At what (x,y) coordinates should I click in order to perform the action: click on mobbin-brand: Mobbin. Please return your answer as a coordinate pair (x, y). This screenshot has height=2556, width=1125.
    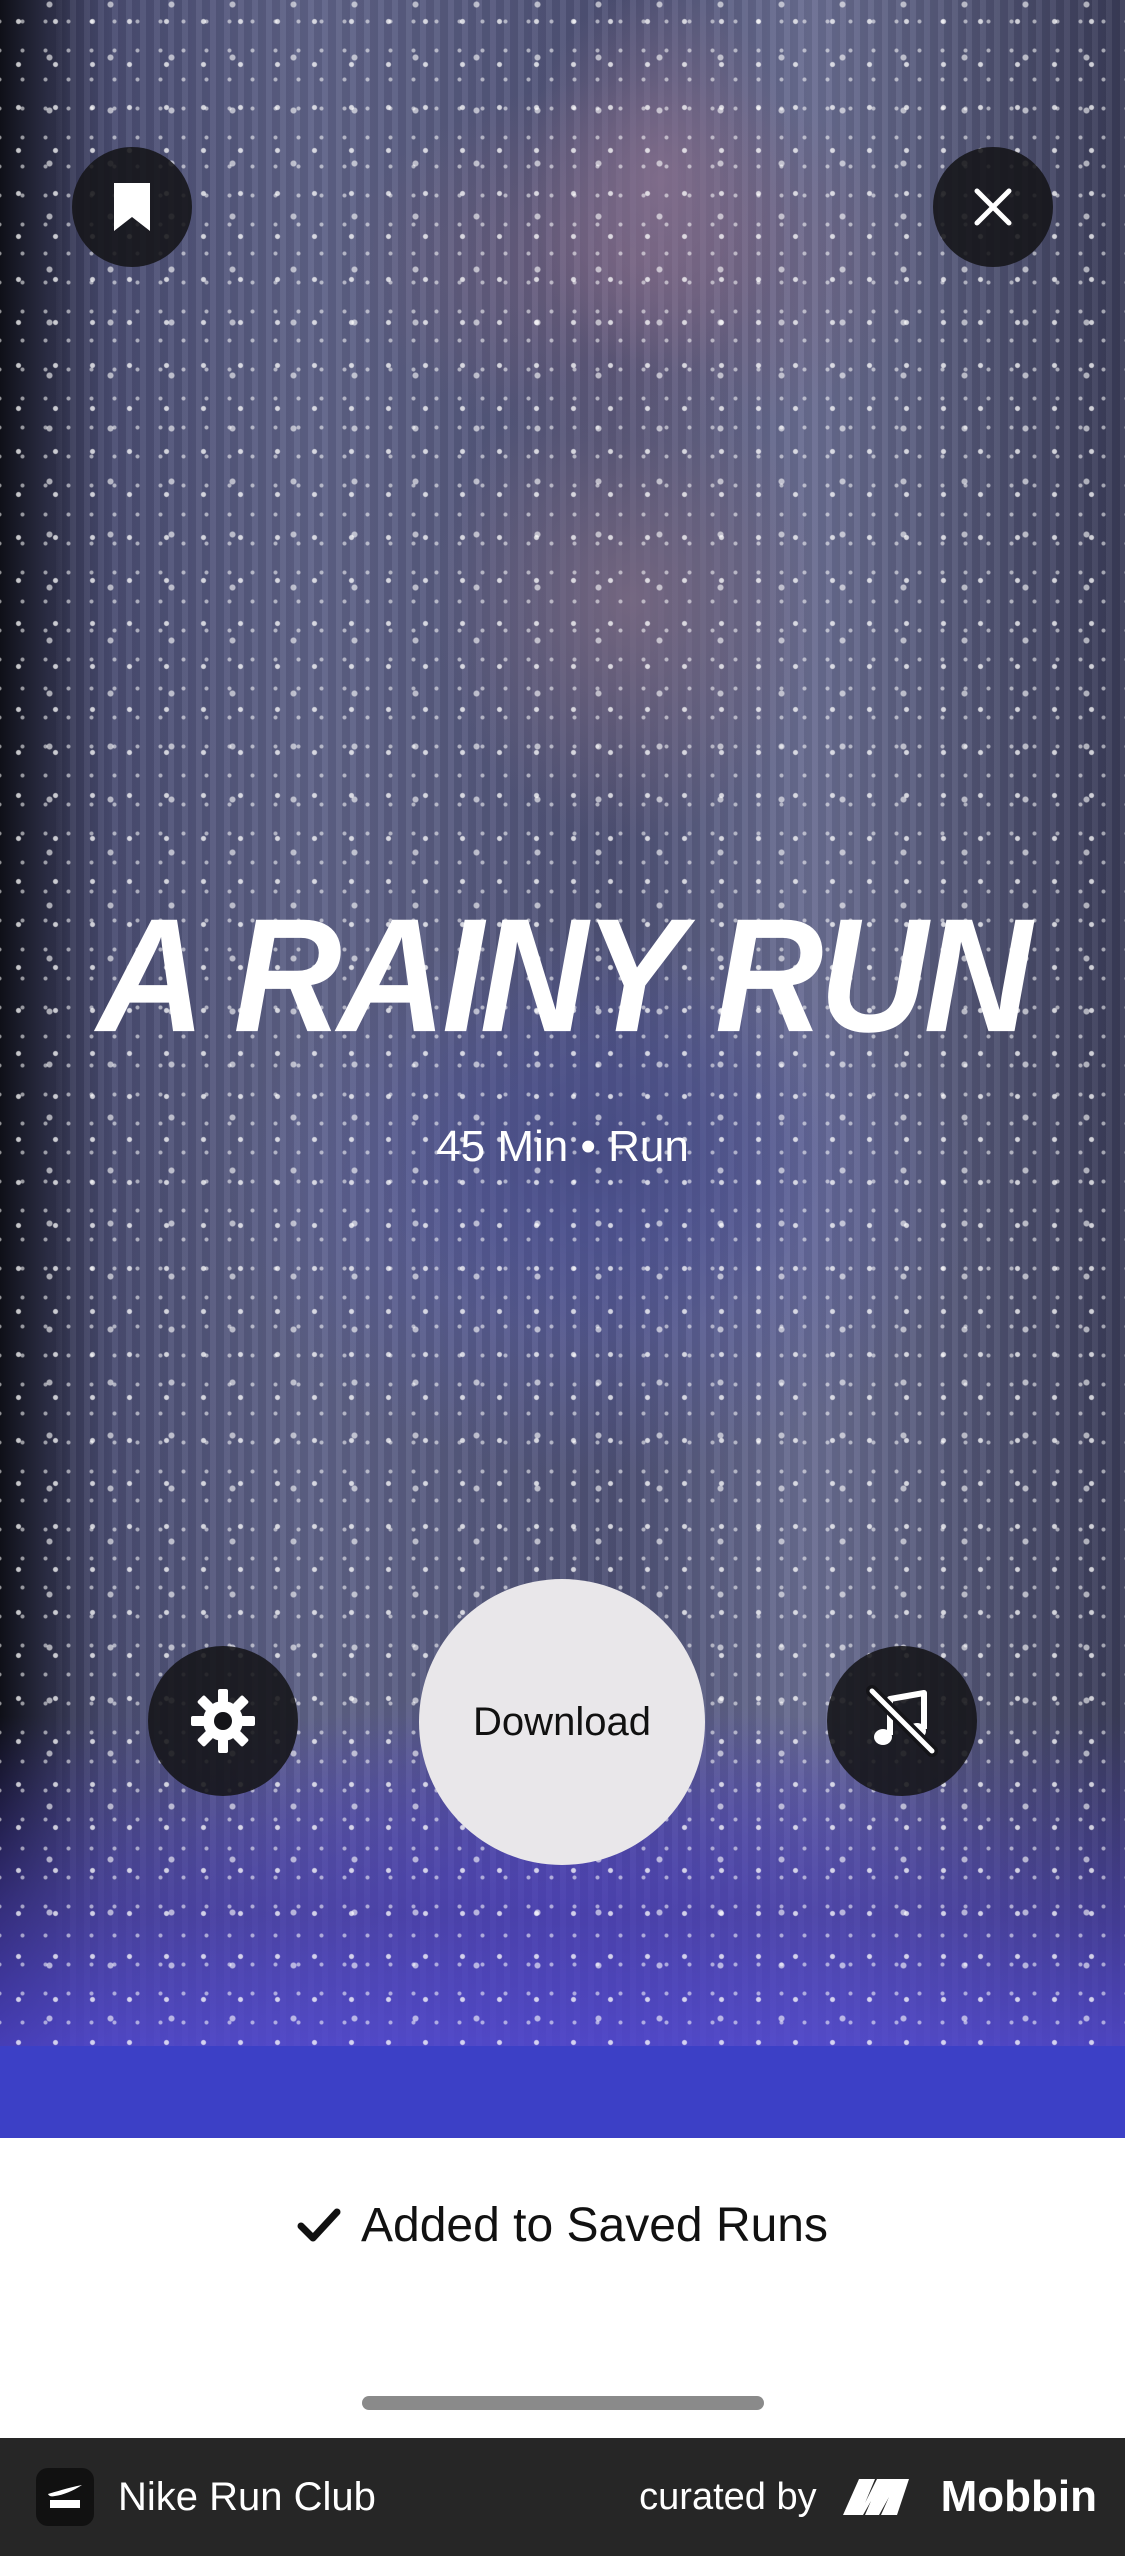
    Looking at the image, I should click on (969, 2497).